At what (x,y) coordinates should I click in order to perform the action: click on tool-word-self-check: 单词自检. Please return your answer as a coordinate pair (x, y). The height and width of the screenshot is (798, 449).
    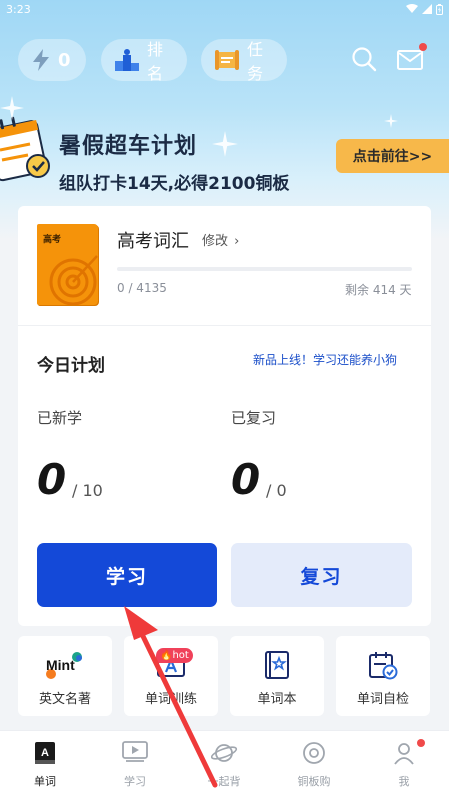
    Looking at the image, I should click on (383, 676).